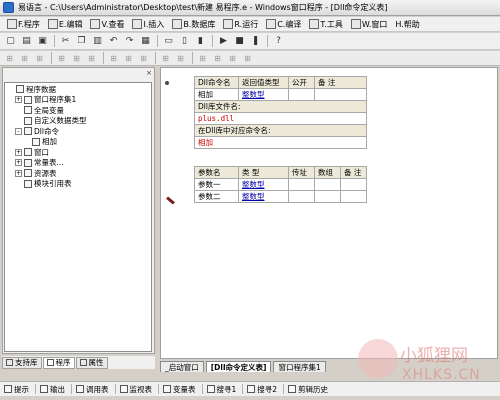  Describe the element at coordinates (168, 41) in the screenshot. I see `window-layout-1-icon: ▭` at that location.